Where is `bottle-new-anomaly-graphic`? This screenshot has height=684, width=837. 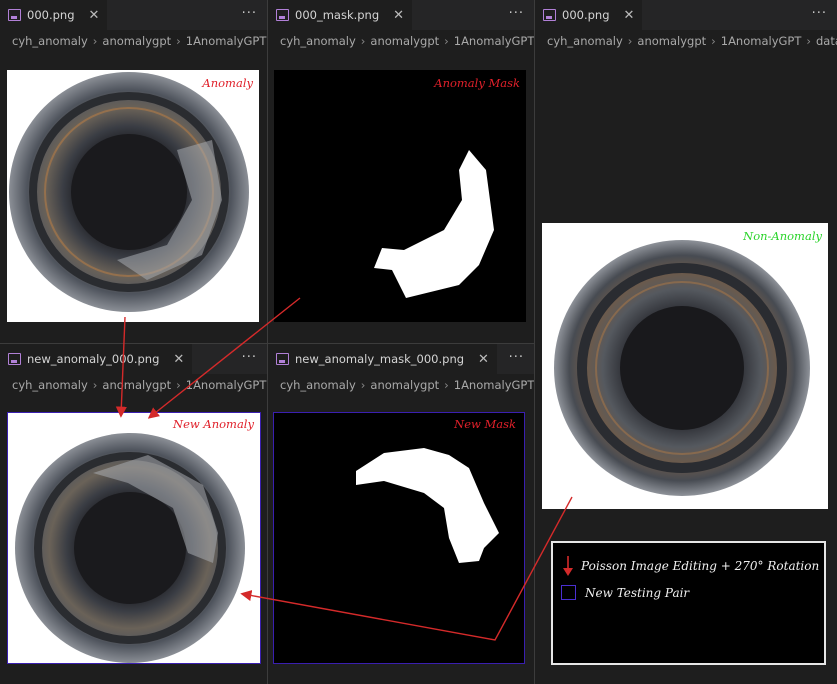 bottle-new-anomaly-graphic is located at coordinates (130, 548).